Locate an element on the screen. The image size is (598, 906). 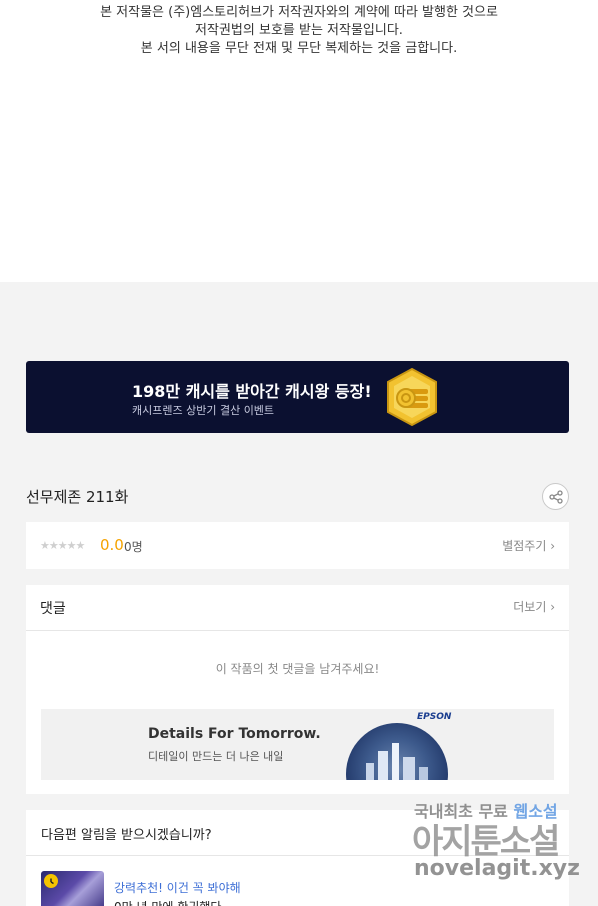
rating-count: 0명 is located at coordinates (133, 547).